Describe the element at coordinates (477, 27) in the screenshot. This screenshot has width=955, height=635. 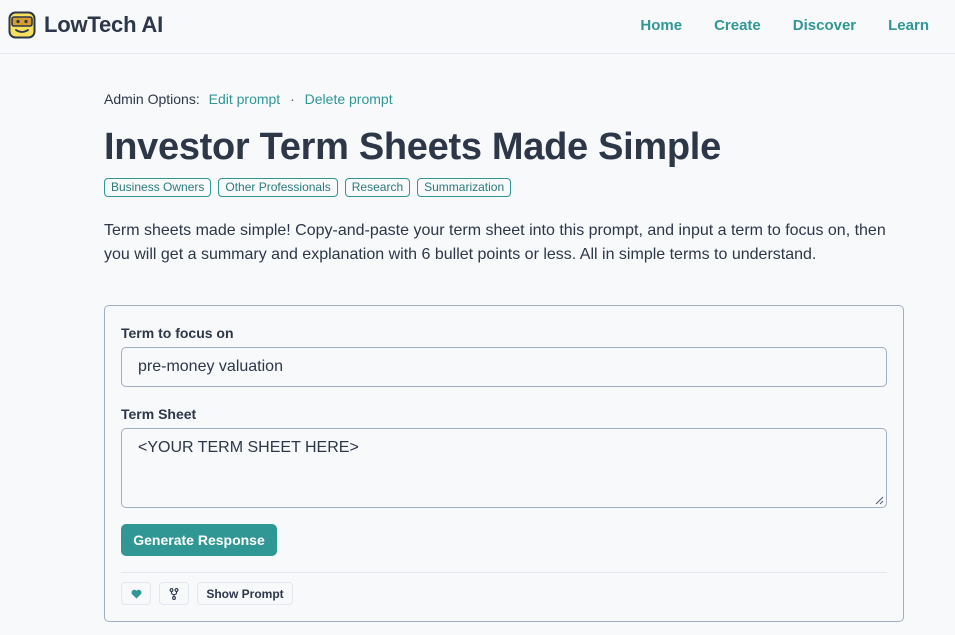
I see `top-navbar: LowTech AI Home Create Discover Learn` at that location.